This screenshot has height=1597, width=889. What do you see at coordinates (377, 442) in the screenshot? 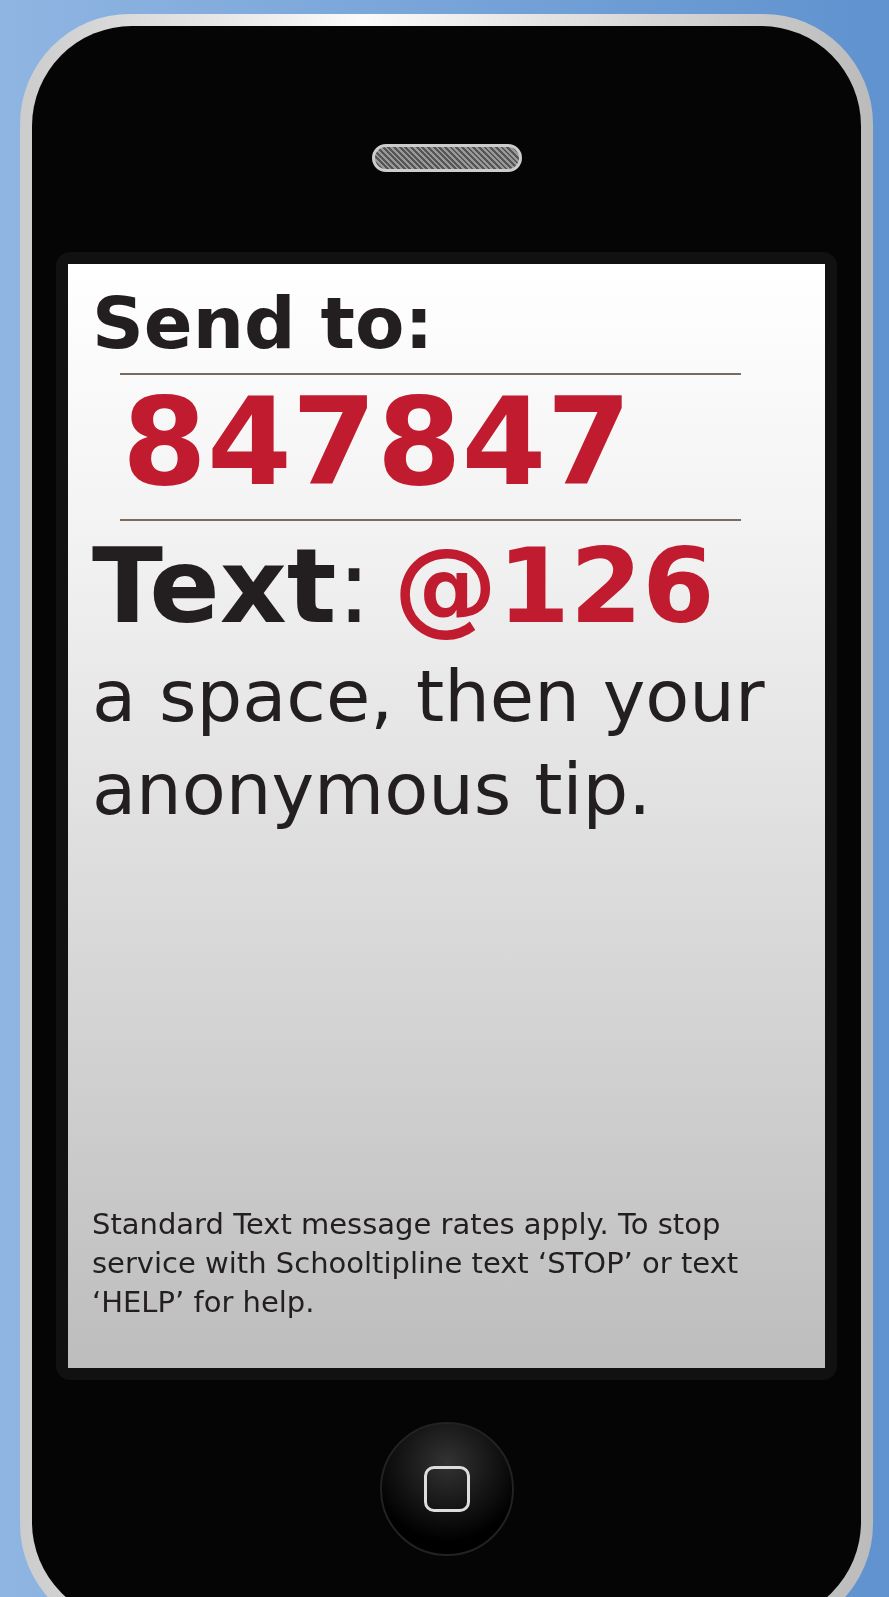
I see `phone-number: 847847` at bounding box center [377, 442].